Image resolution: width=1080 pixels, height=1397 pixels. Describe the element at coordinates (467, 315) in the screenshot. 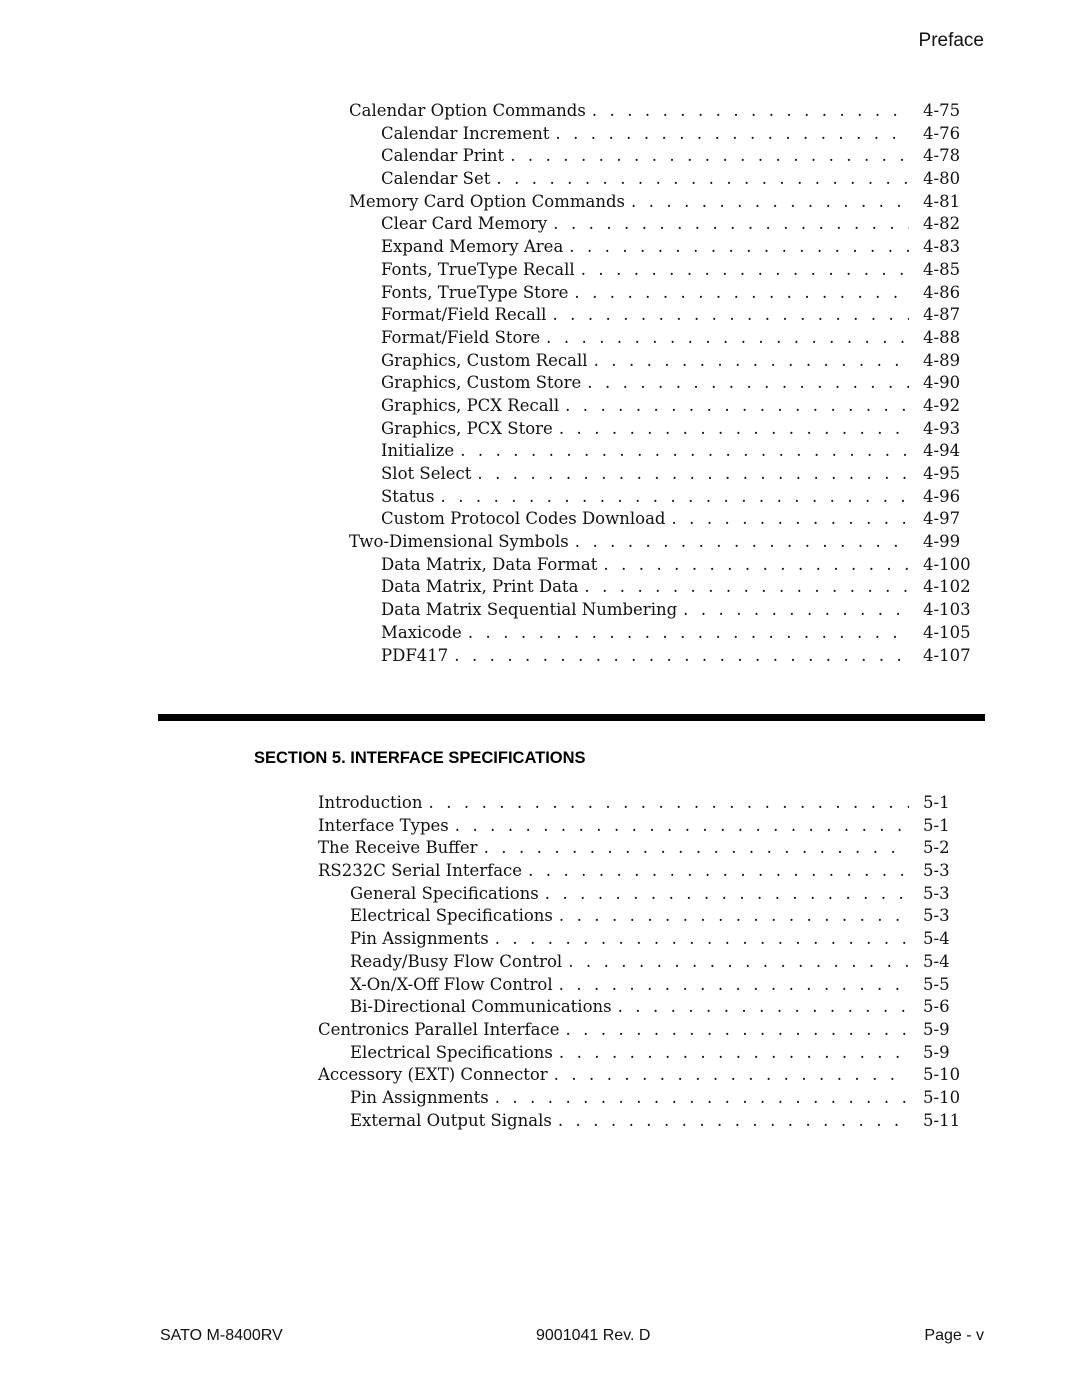

I see `toc-entry-title: Format/Field Recall` at that location.